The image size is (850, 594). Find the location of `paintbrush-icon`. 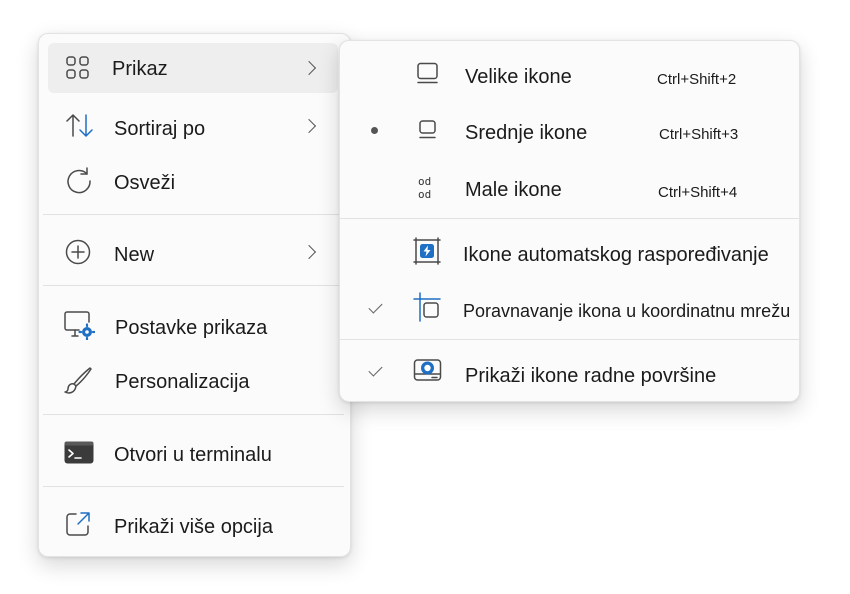

paintbrush-icon is located at coordinates (78, 380).